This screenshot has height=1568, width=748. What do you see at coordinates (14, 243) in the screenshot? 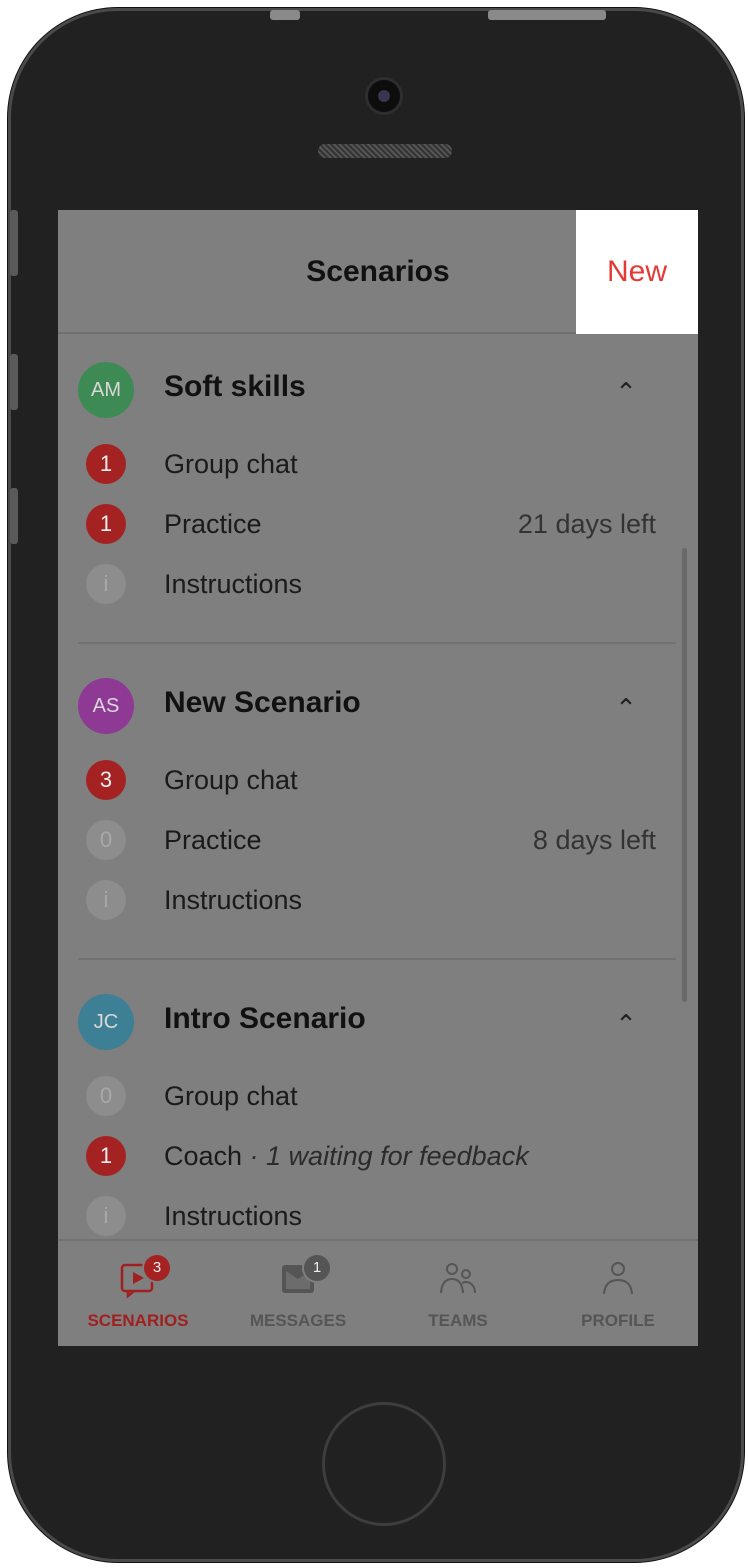
I see `mute-switch` at bounding box center [14, 243].